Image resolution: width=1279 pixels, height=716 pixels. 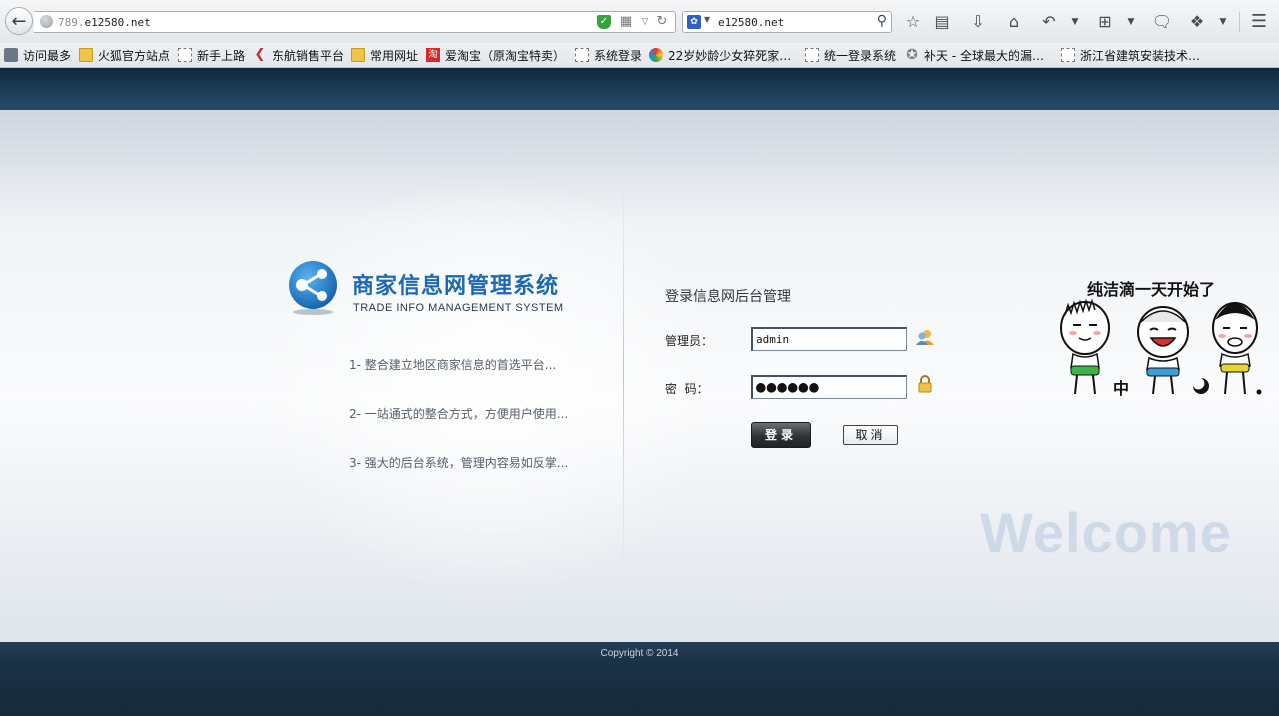 I want to click on bookmark-system-login: 系统登录, so click(x=608, y=55).